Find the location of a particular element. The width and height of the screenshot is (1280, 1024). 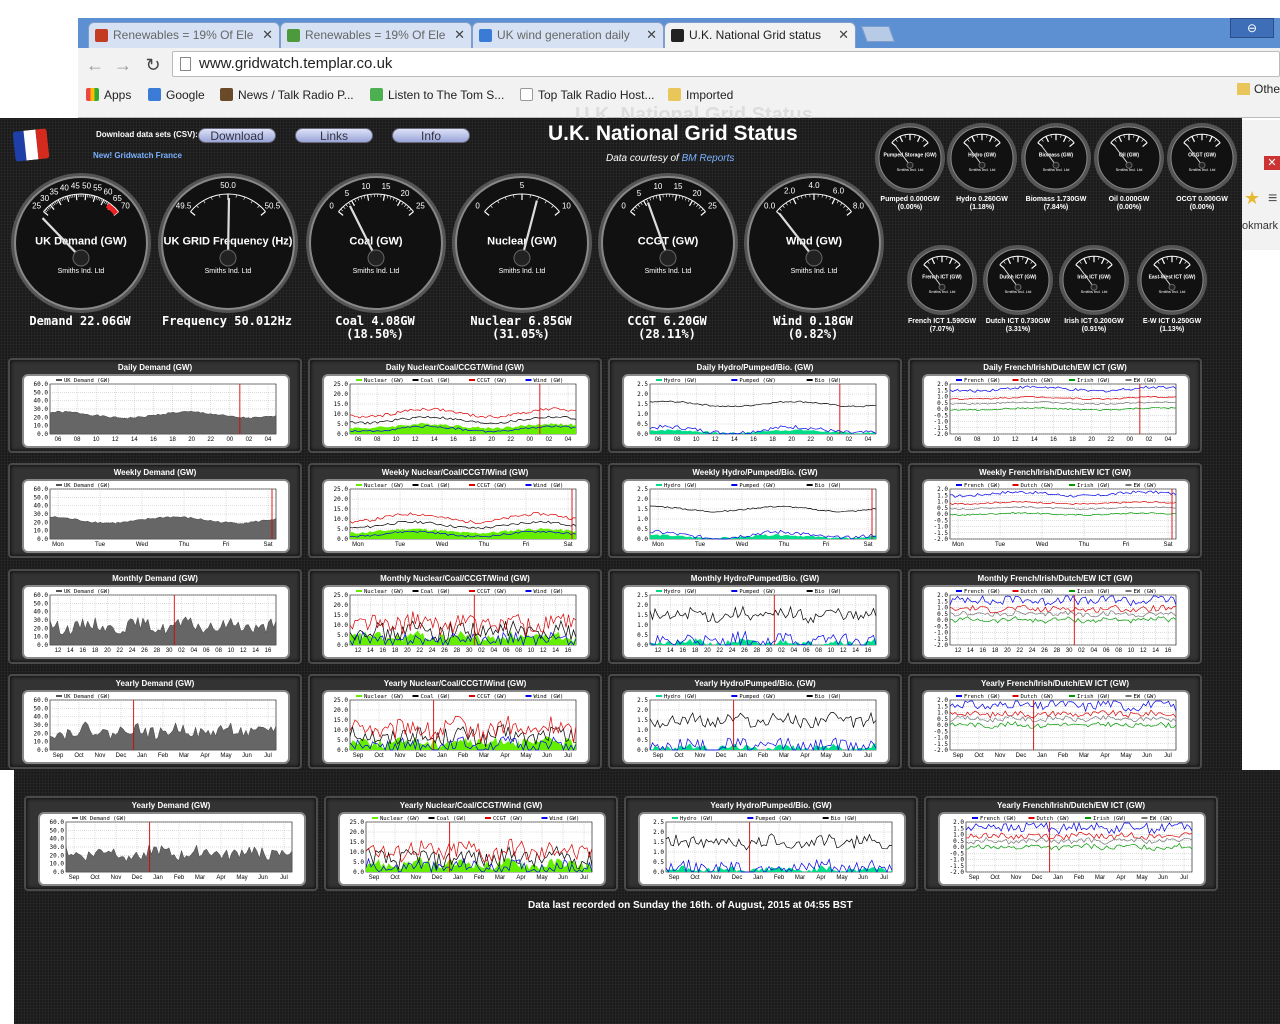

bookmark-other: Othe is located at coordinates (1258, 89).